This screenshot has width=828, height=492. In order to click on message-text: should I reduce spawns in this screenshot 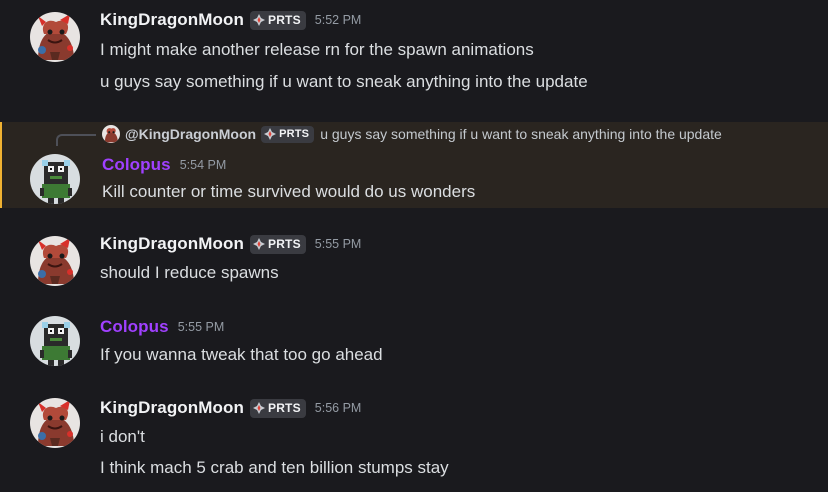, I will do `click(189, 272)`.